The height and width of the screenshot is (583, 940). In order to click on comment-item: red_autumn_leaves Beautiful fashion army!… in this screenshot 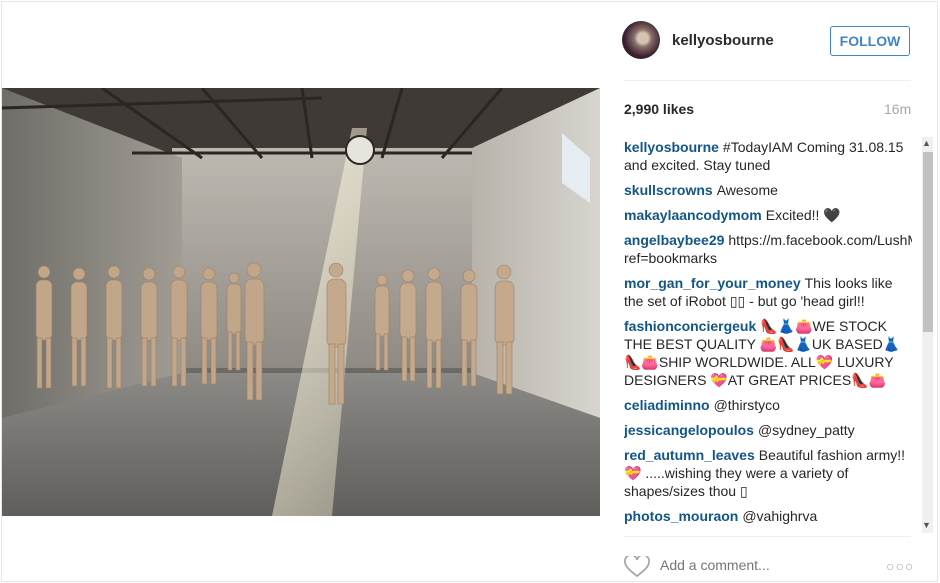, I will do `click(768, 473)`.